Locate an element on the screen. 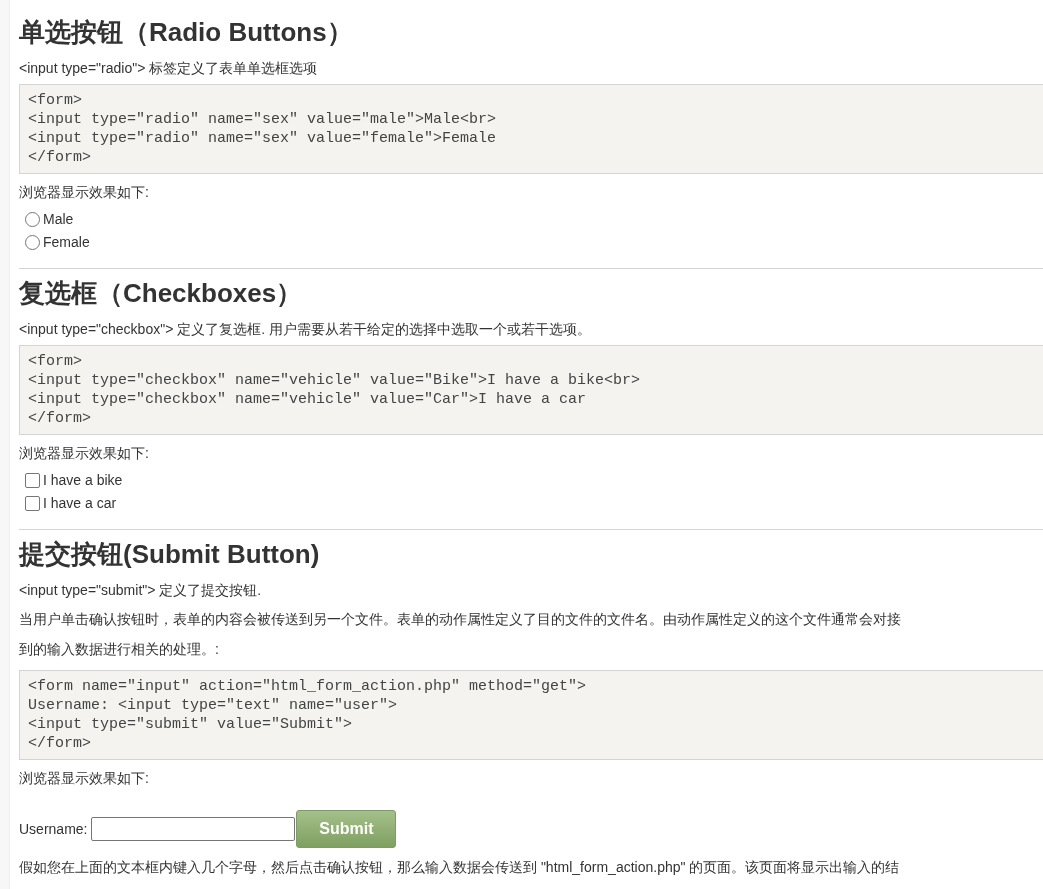 The height and width of the screenshot is (889, 1043). section-heading: 提交按钮(Submit Button) is located at coordinates (170, 554).